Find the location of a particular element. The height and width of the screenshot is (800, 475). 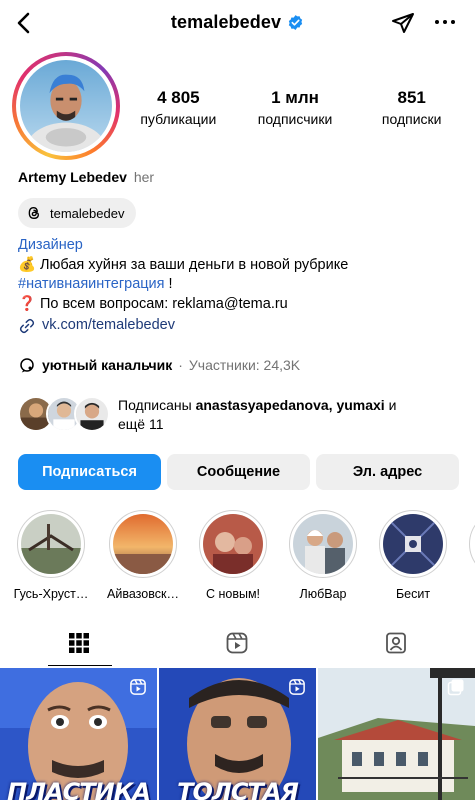

avatar-photo is located at coordinates (66, 119).